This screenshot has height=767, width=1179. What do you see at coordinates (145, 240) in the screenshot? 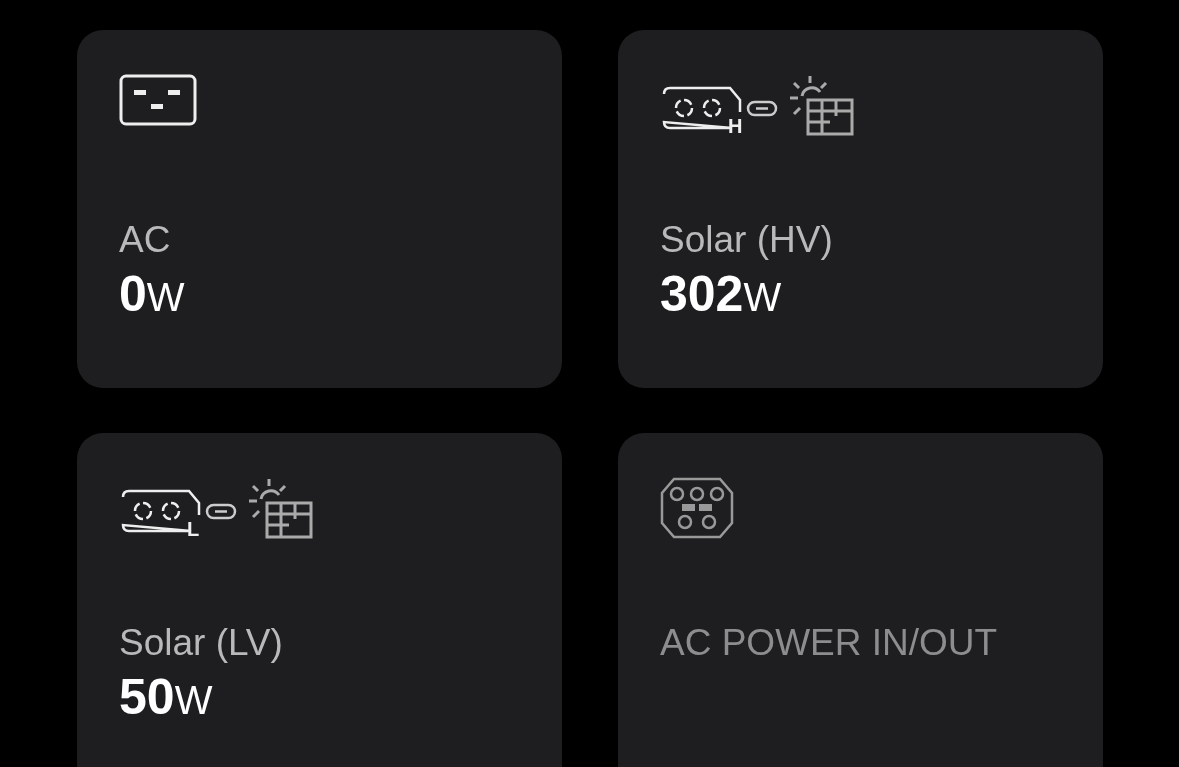
I see `card-title: AC` at bounding box center [145, 240].